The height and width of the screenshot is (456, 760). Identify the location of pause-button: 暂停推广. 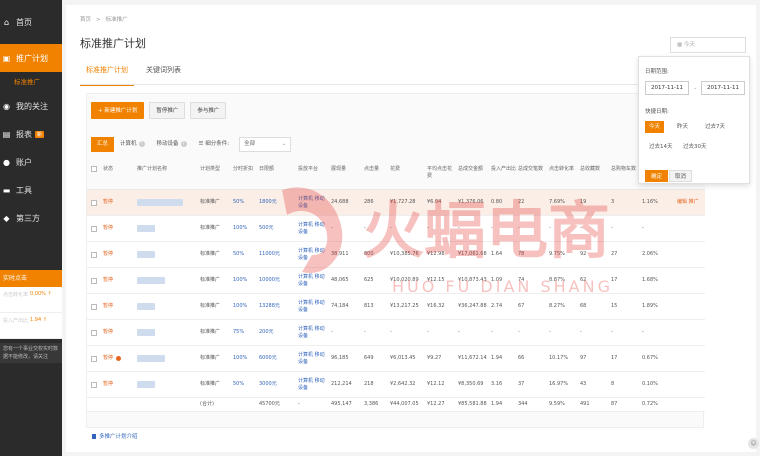
(167, 110).